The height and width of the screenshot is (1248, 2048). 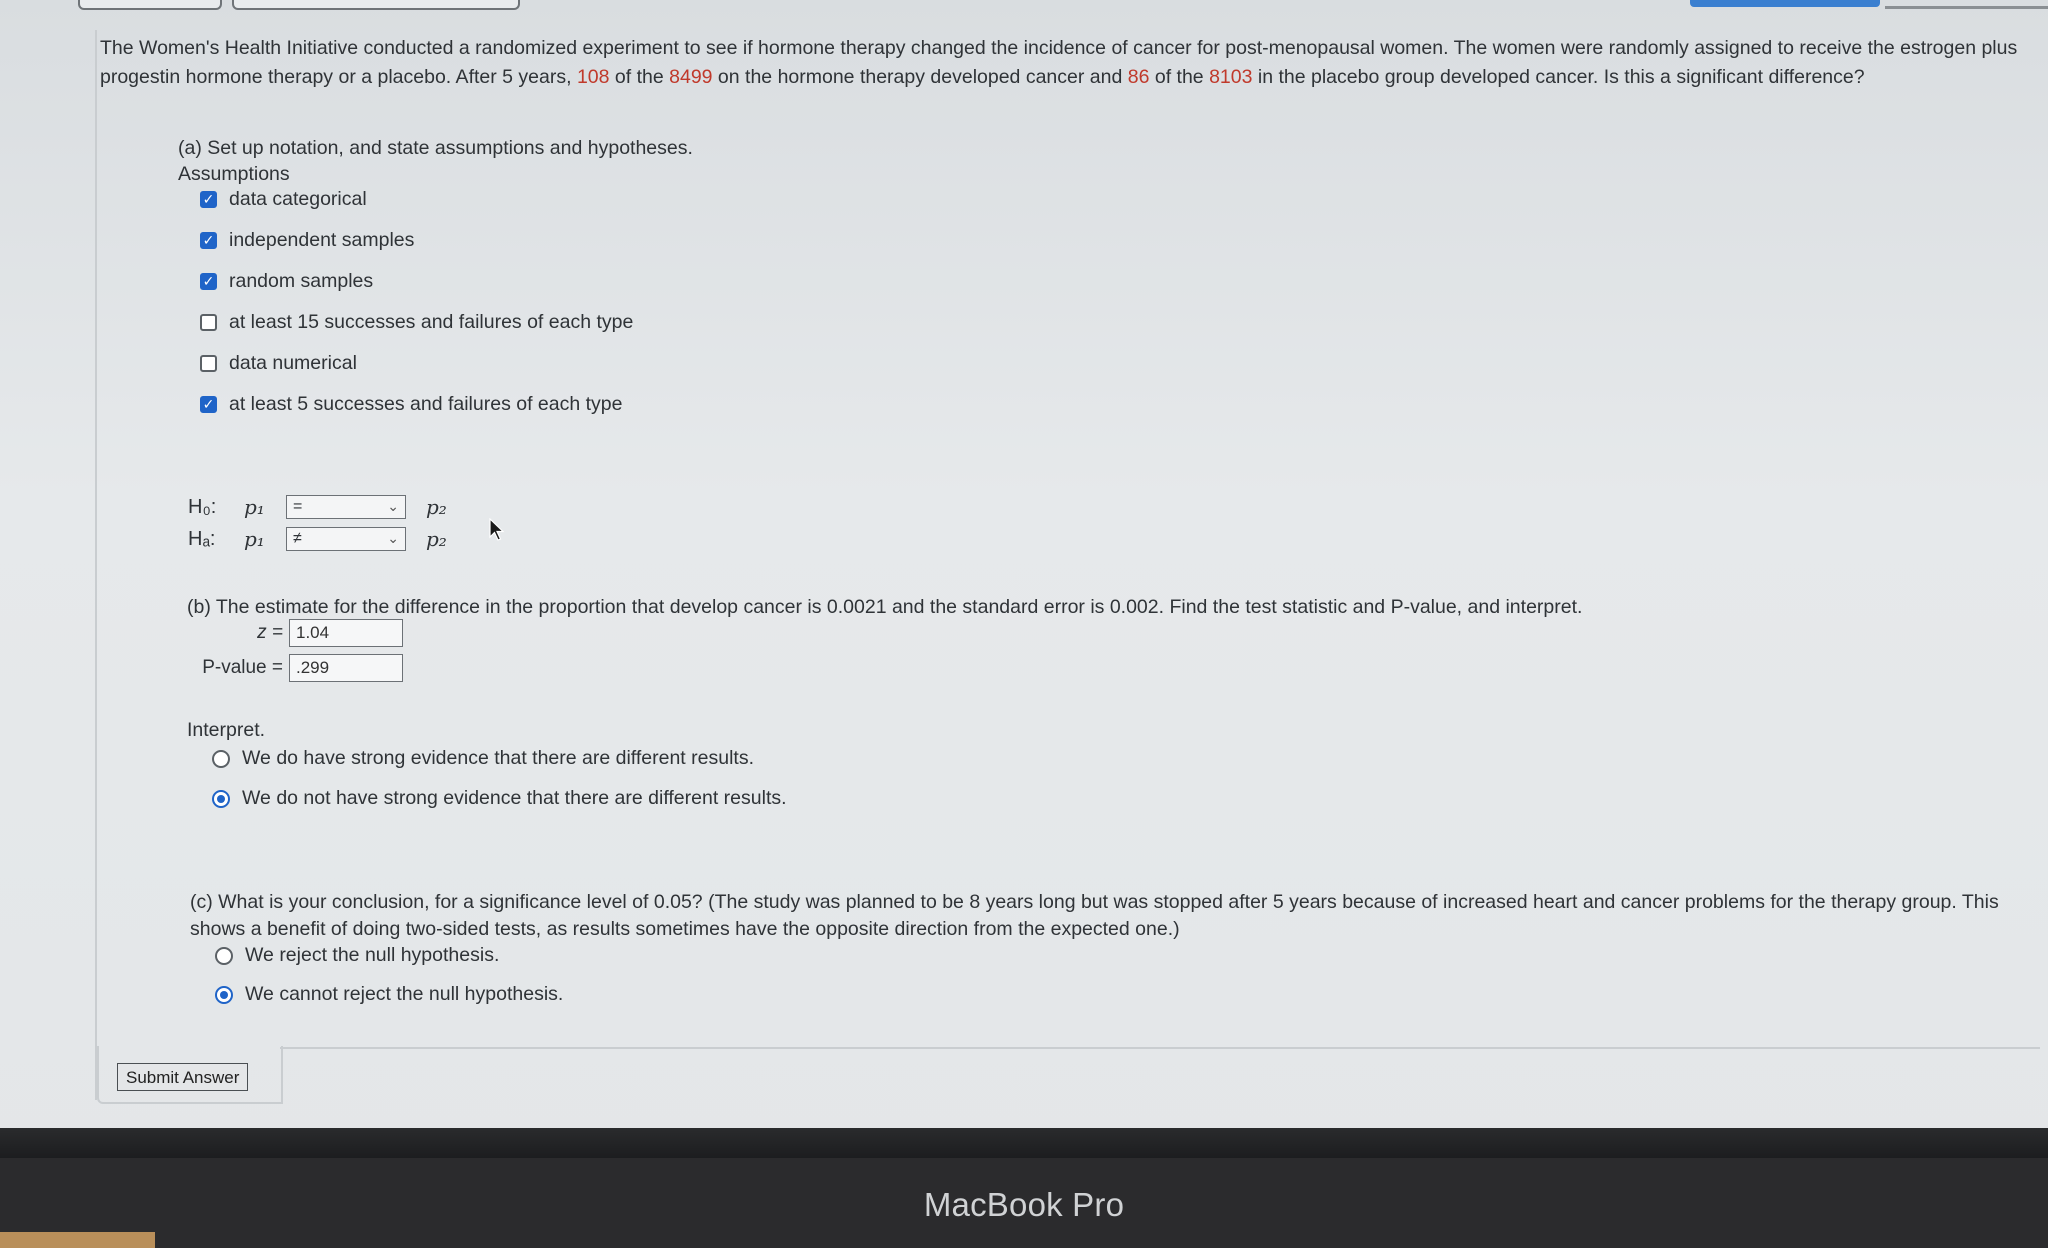 I want to click on assumption-data-numerical: data numerical, so click(x=278, y=363).